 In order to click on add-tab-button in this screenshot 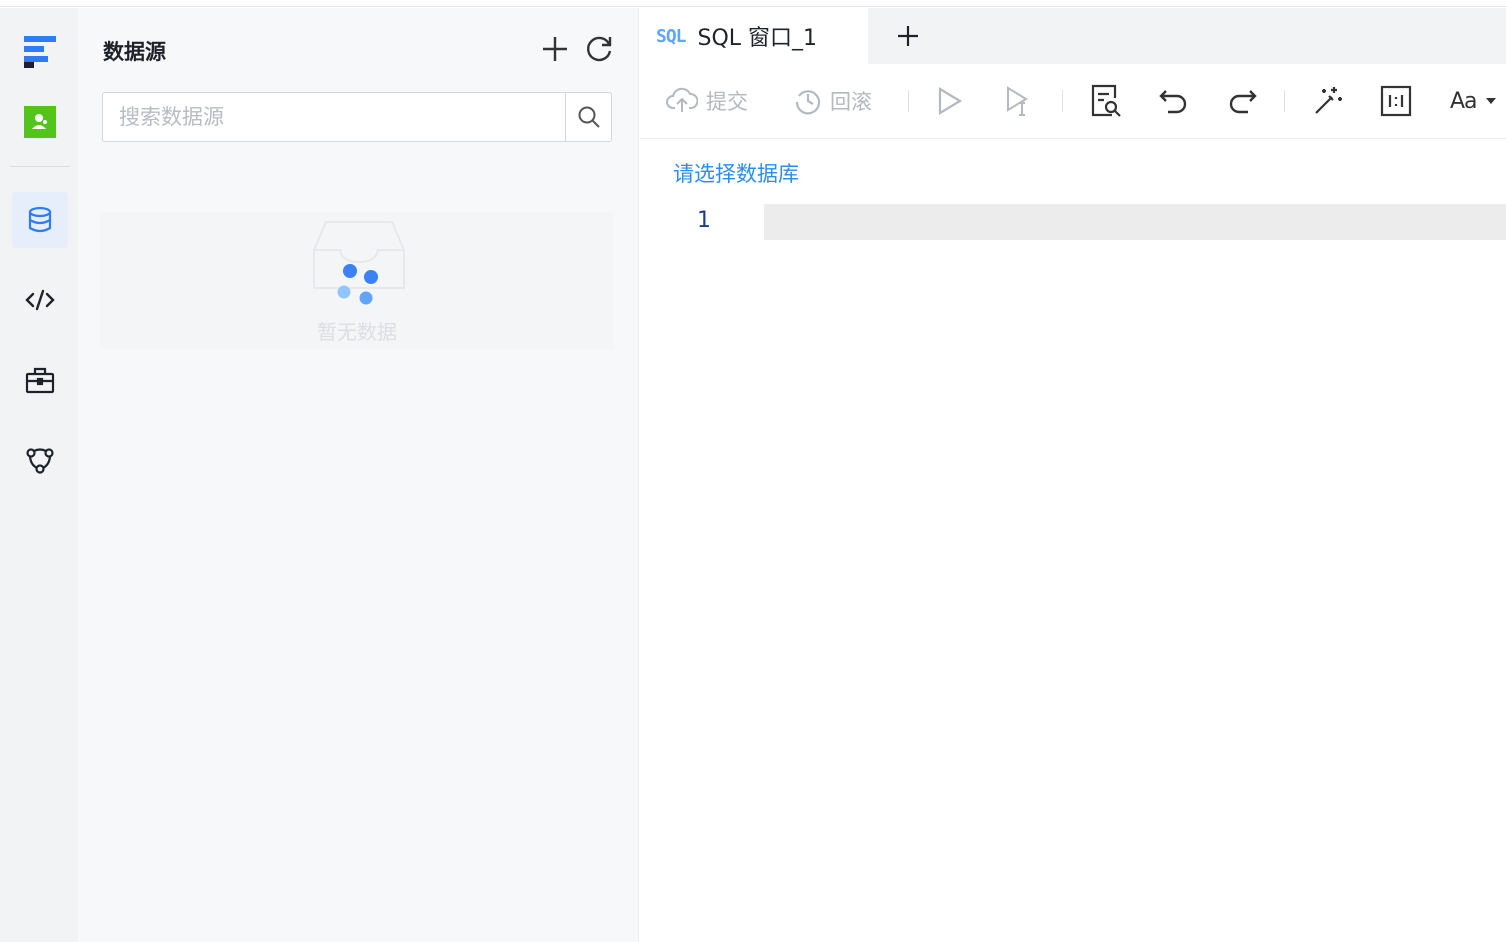, I will do `click(908, 36)`.